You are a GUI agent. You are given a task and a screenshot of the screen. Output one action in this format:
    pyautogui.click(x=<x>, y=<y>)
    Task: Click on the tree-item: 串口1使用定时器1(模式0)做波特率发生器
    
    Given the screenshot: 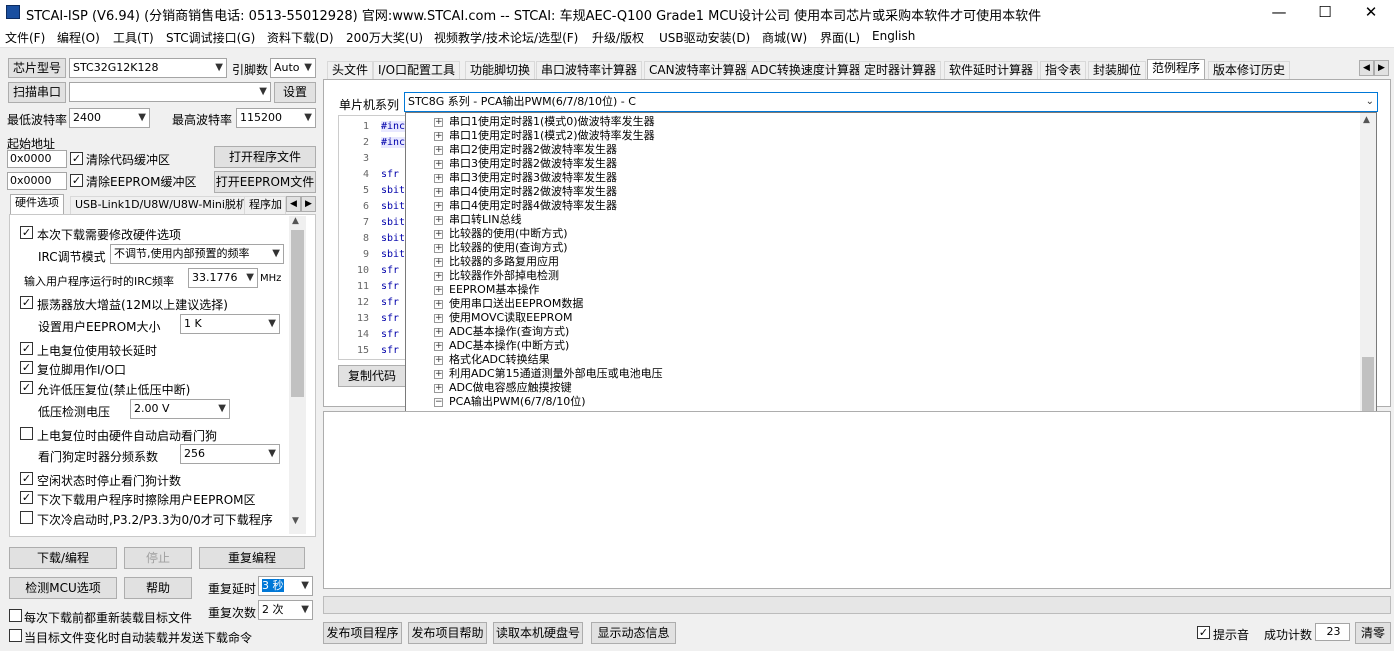 What is the action you would take?
    pyautogui.click(x=552, y=122)
    